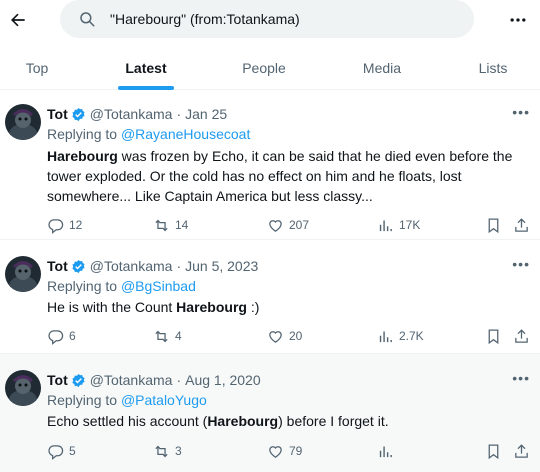 This screenshot has width=540, height=472. What do you see at coordinates (398, 225) in the screenshot?
I see `views-button: 17K` at bounding box center [398, 225].